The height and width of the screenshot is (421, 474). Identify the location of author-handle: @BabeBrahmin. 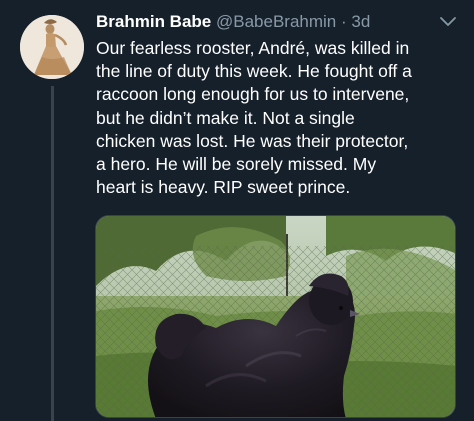
(276, 21).